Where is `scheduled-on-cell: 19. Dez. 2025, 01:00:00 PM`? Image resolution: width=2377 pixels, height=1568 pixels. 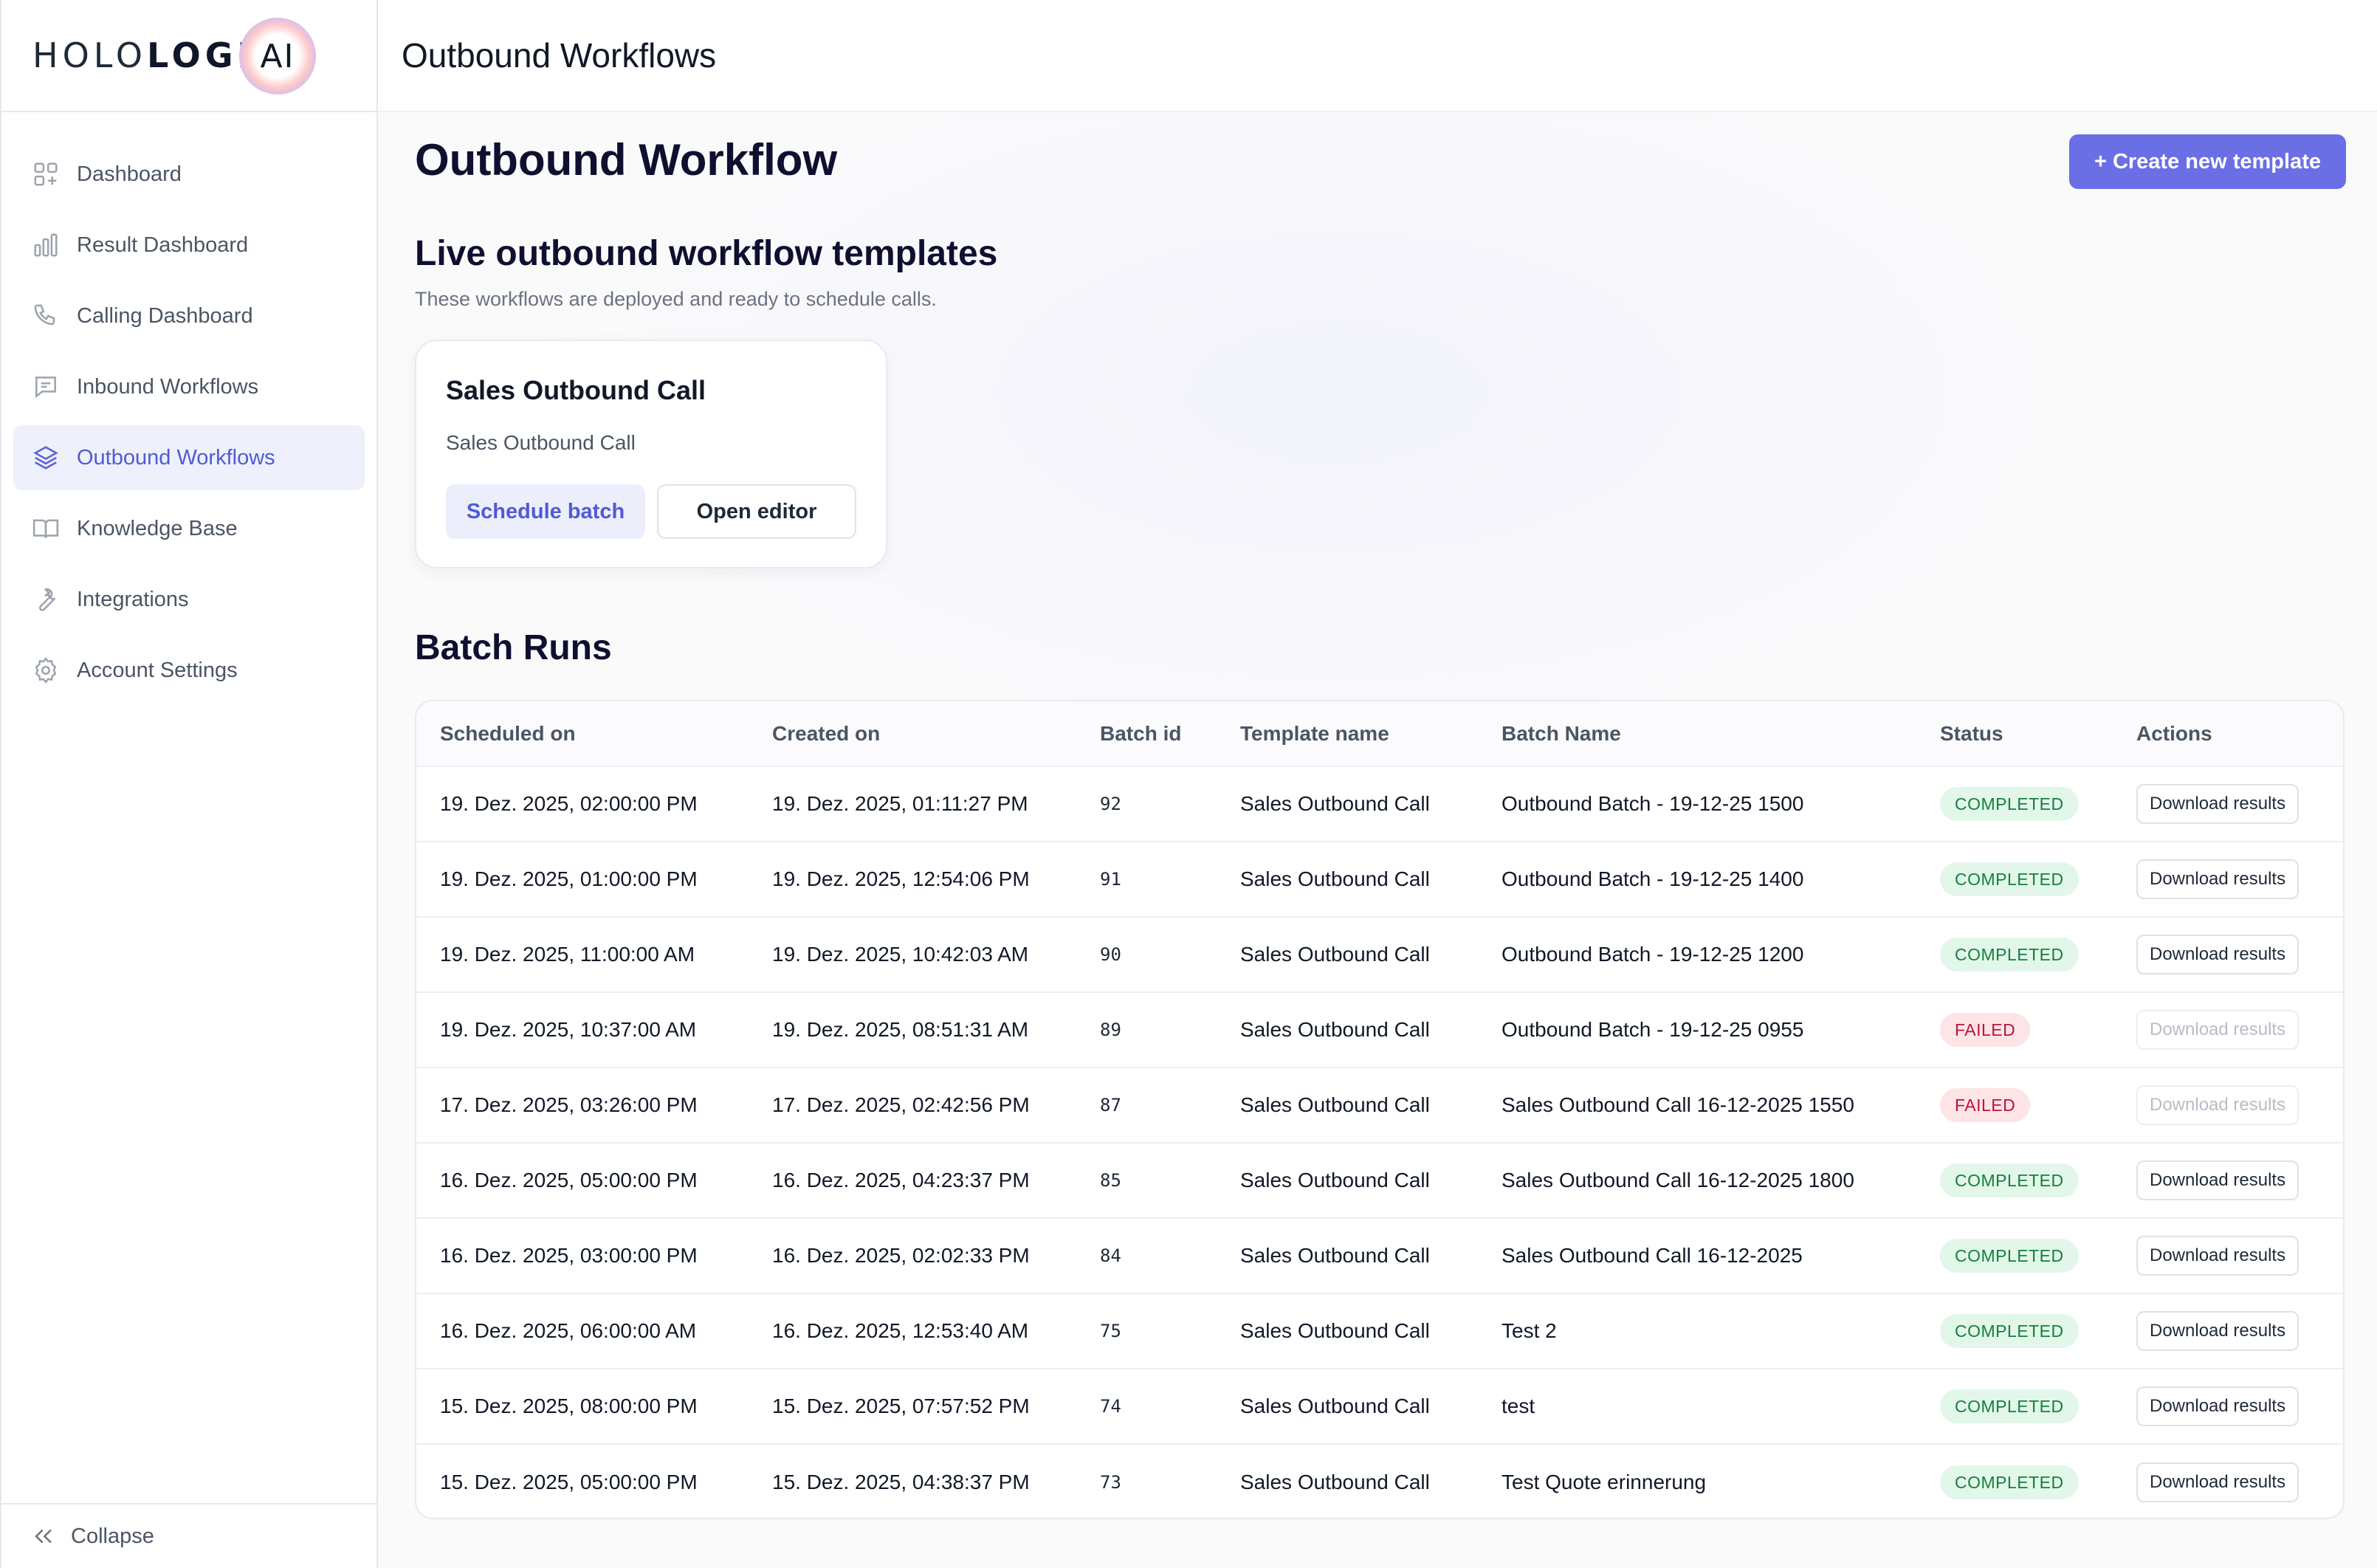
scheduled-on-cell: 19. Dez. 2025, 01:00:00 PM is located at coordinates (582, 880).